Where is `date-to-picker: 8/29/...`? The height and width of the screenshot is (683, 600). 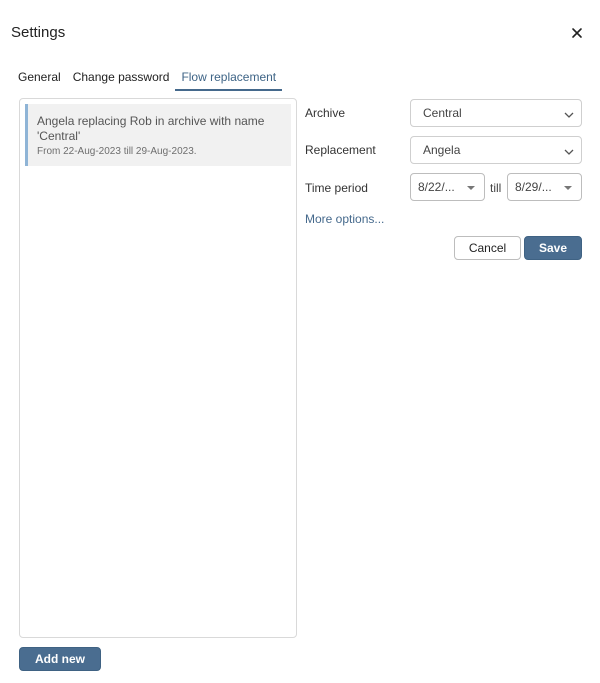 date-to-picker: 8/29/... is located at coordinates (544, 187).